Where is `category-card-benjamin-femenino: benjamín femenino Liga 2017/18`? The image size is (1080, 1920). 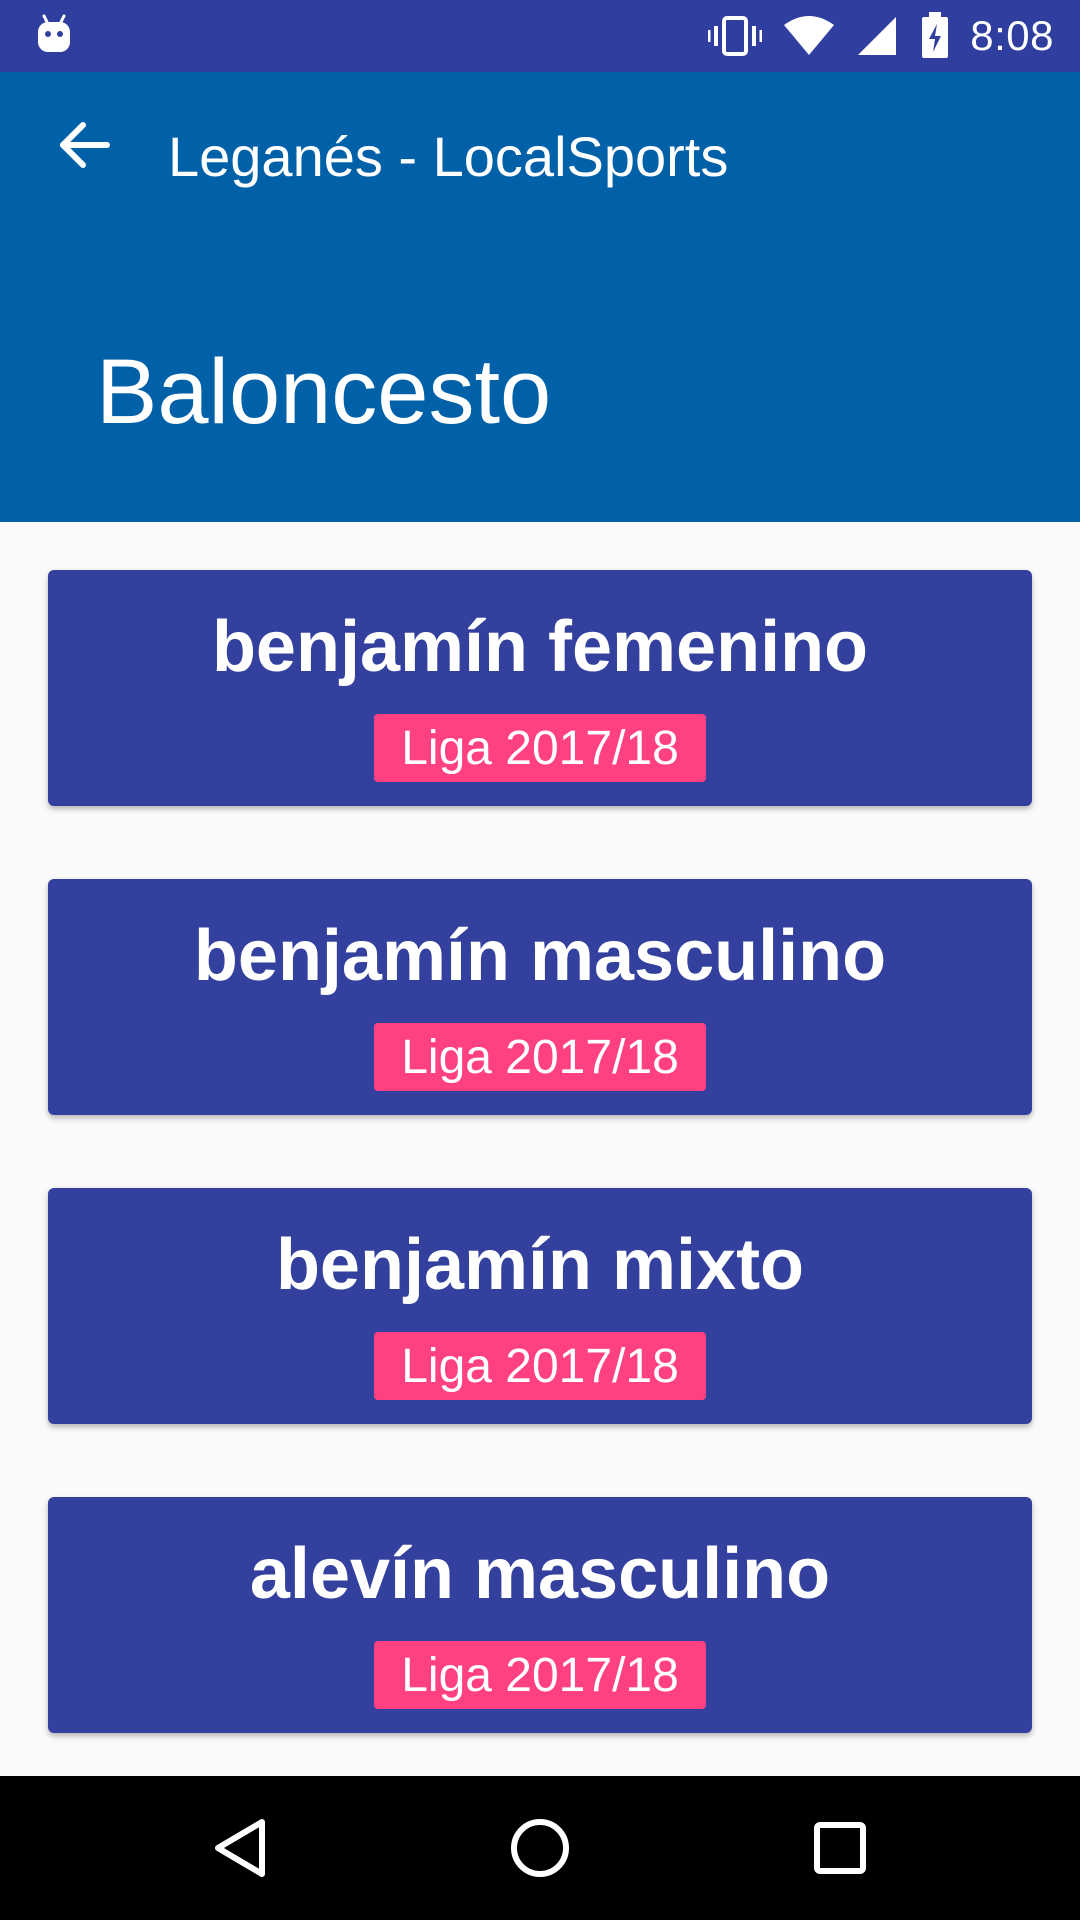
category-card-benjamin-femenino: benjamín femenino Liga 2017/18 is located at coordinates (540, 688).